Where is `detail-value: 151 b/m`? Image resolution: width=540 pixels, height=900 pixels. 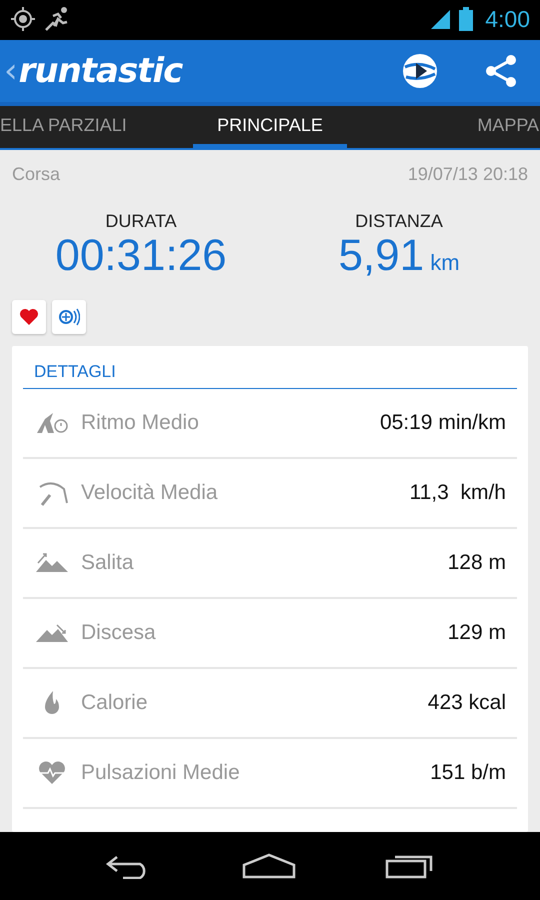 detail-value: 151 b/m is located at coordinates (468, 773).